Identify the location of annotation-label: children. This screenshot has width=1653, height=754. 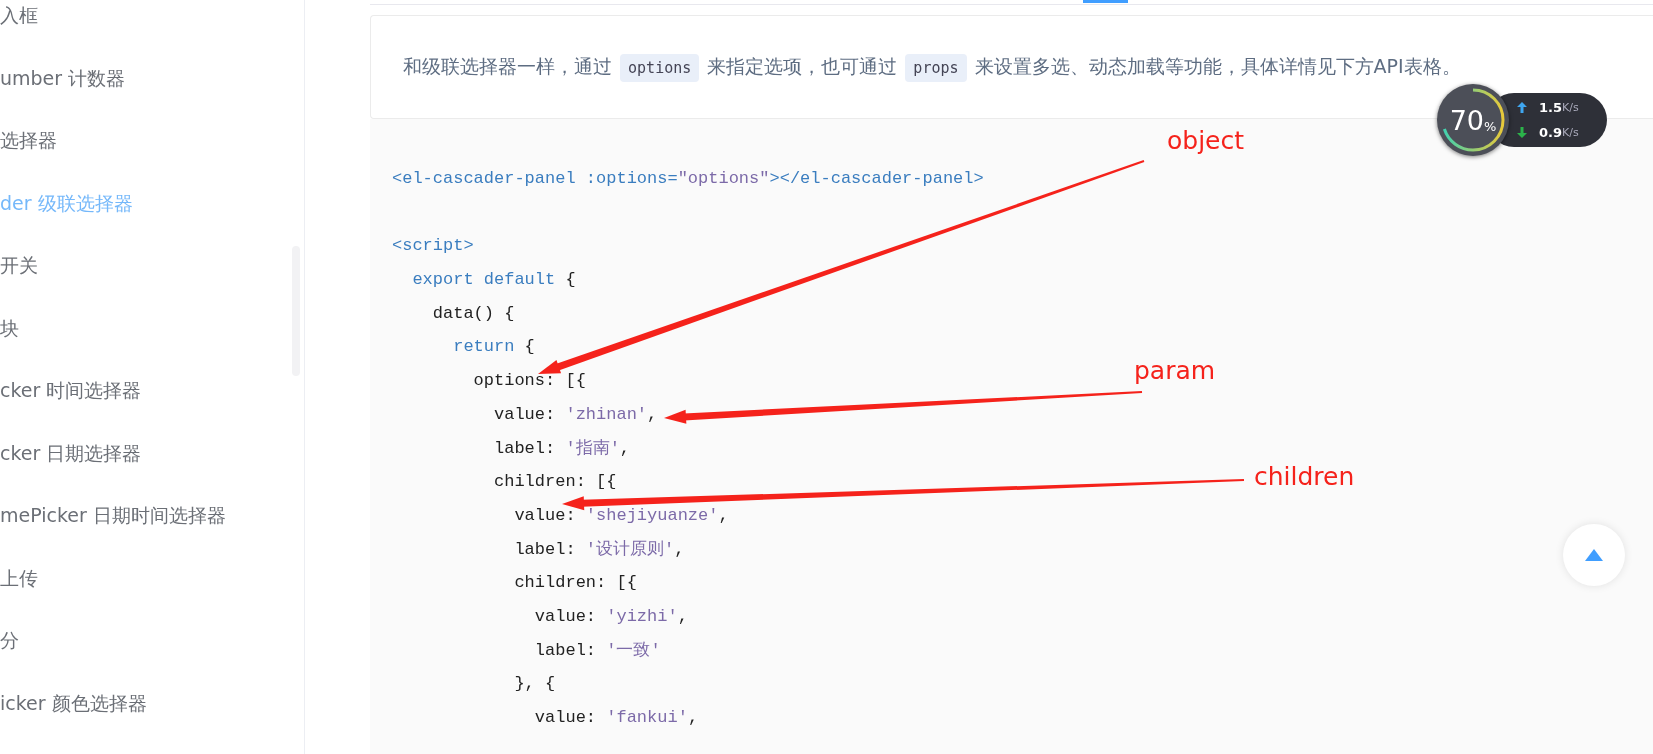
(1304, 476).